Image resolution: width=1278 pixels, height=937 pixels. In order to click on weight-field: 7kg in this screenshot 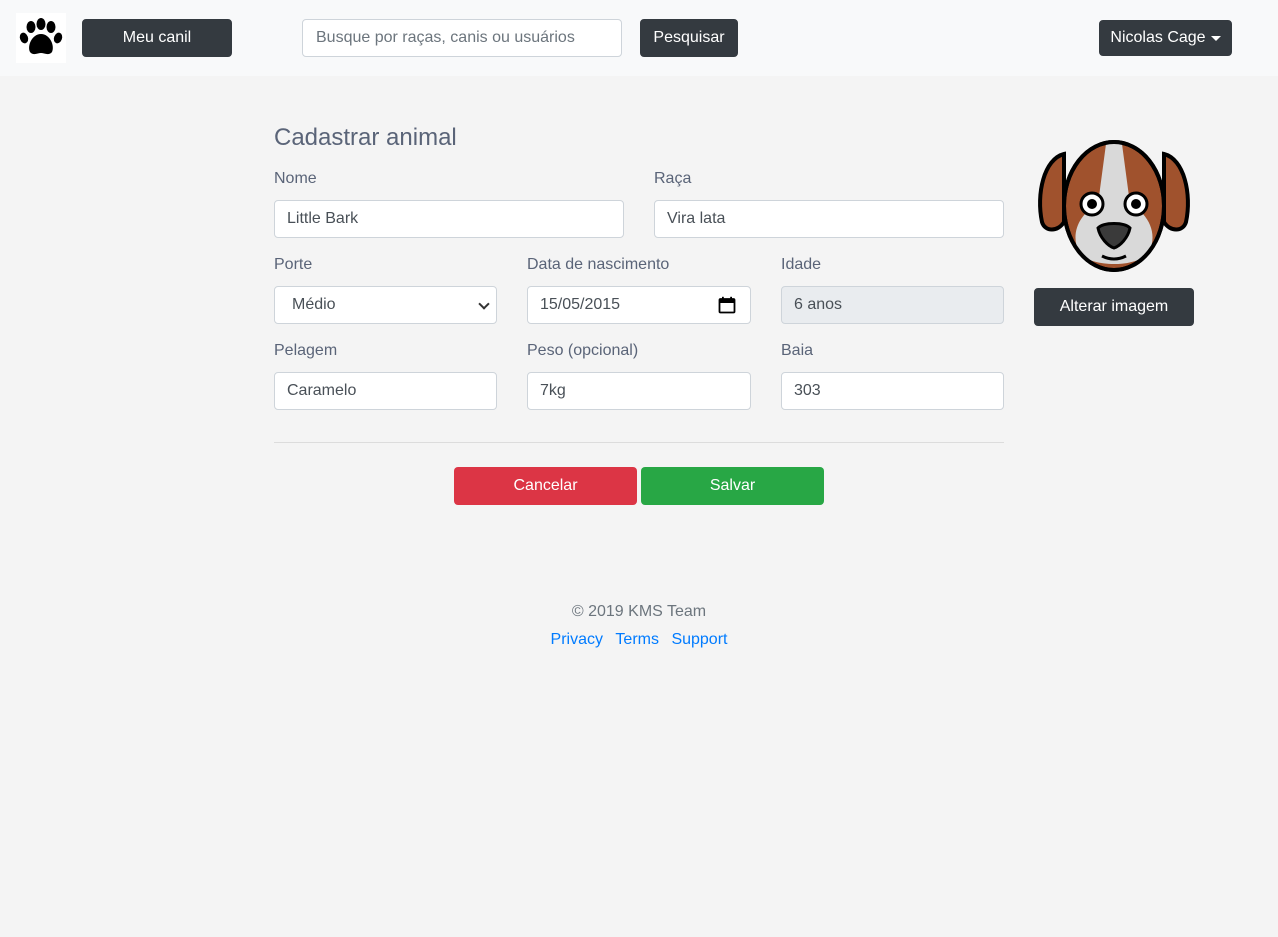, I will do `click(639, 391)`.